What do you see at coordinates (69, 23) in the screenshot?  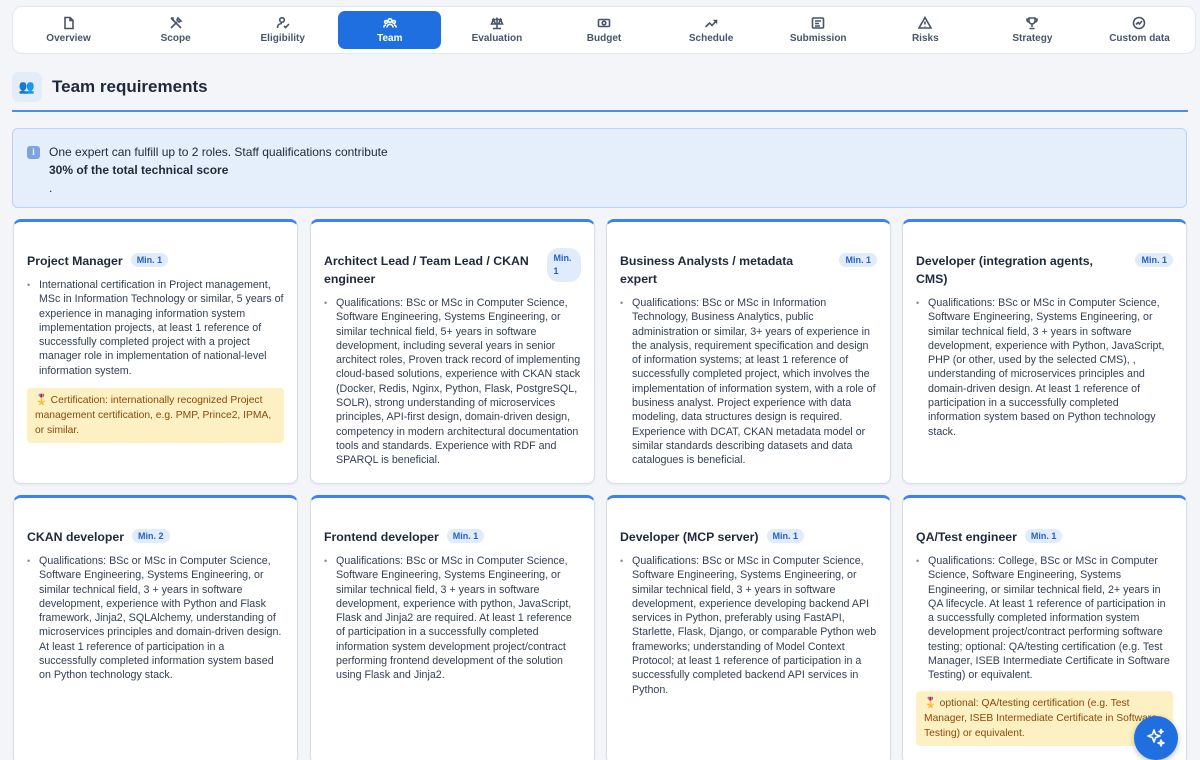 I see `document-icon` at bounding box center [69, 23].